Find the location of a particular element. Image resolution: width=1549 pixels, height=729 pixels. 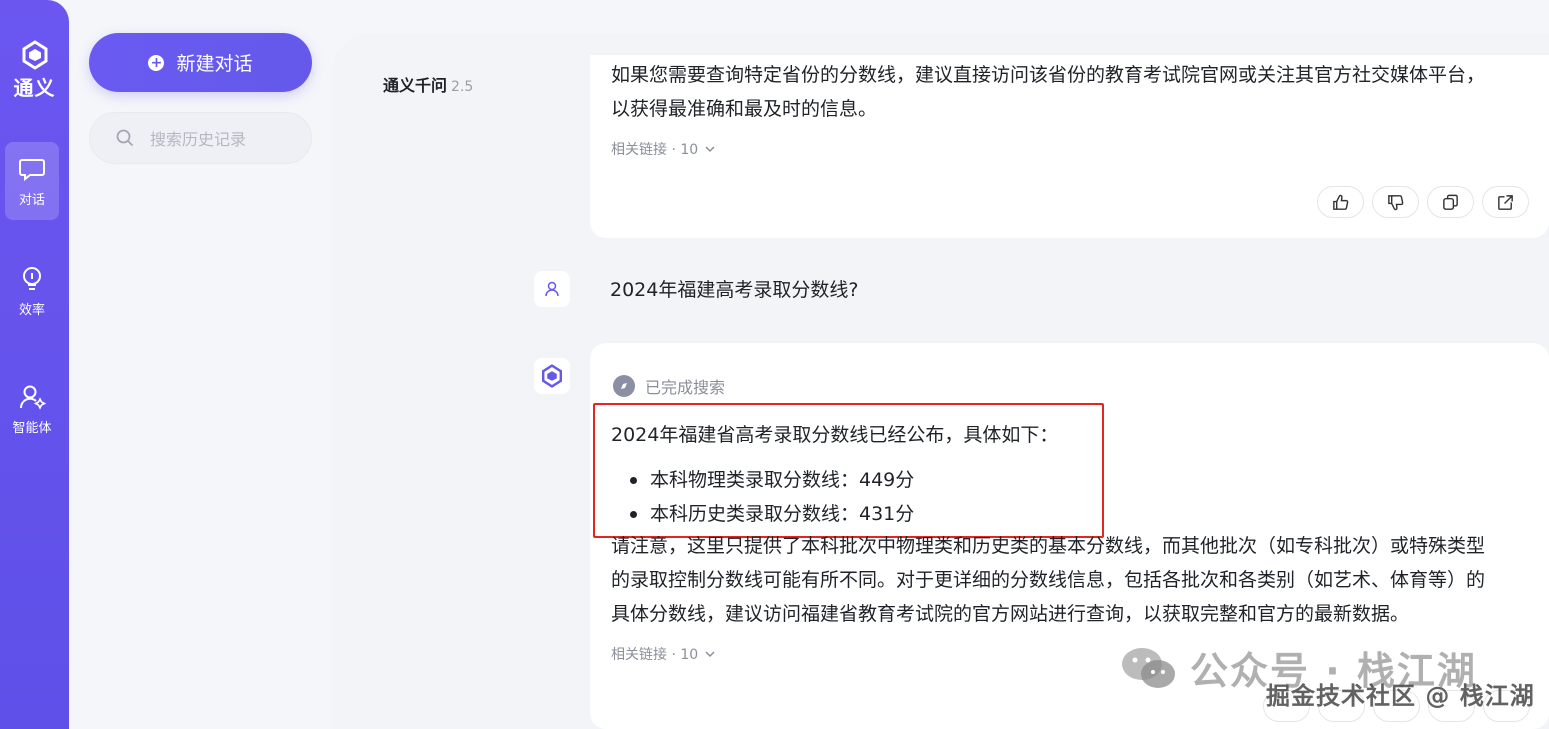

answer-text: 以获得最准确和最及时的信息。 is located at coordinates (744, 109).